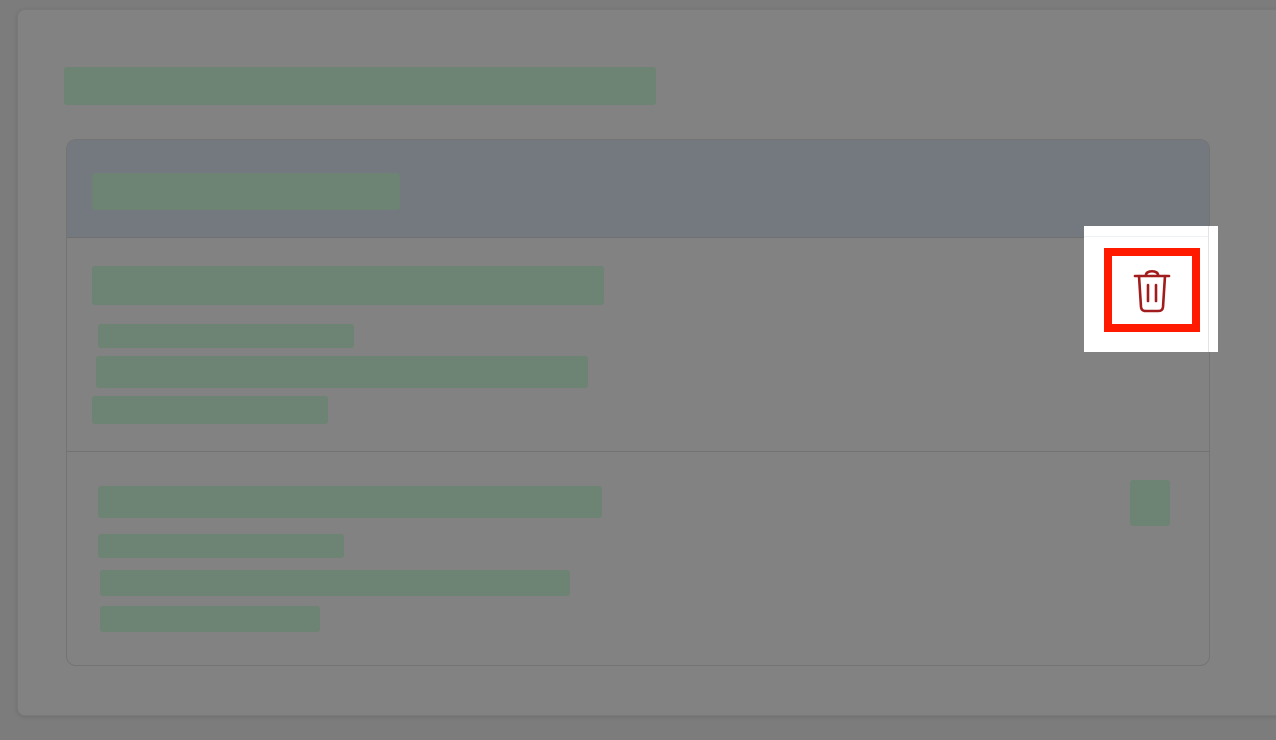 This screenshot has width=1276, height=740. I want to click on delete-button, so click(1152, 290).